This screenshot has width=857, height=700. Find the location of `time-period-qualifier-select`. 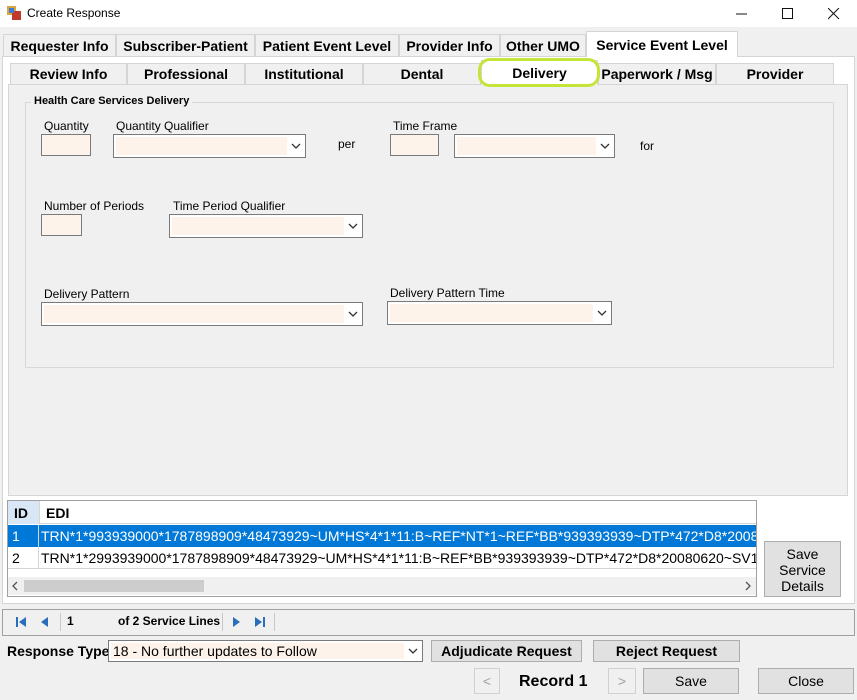

time-period-qualifier-select is located at coordinates (266, 226).